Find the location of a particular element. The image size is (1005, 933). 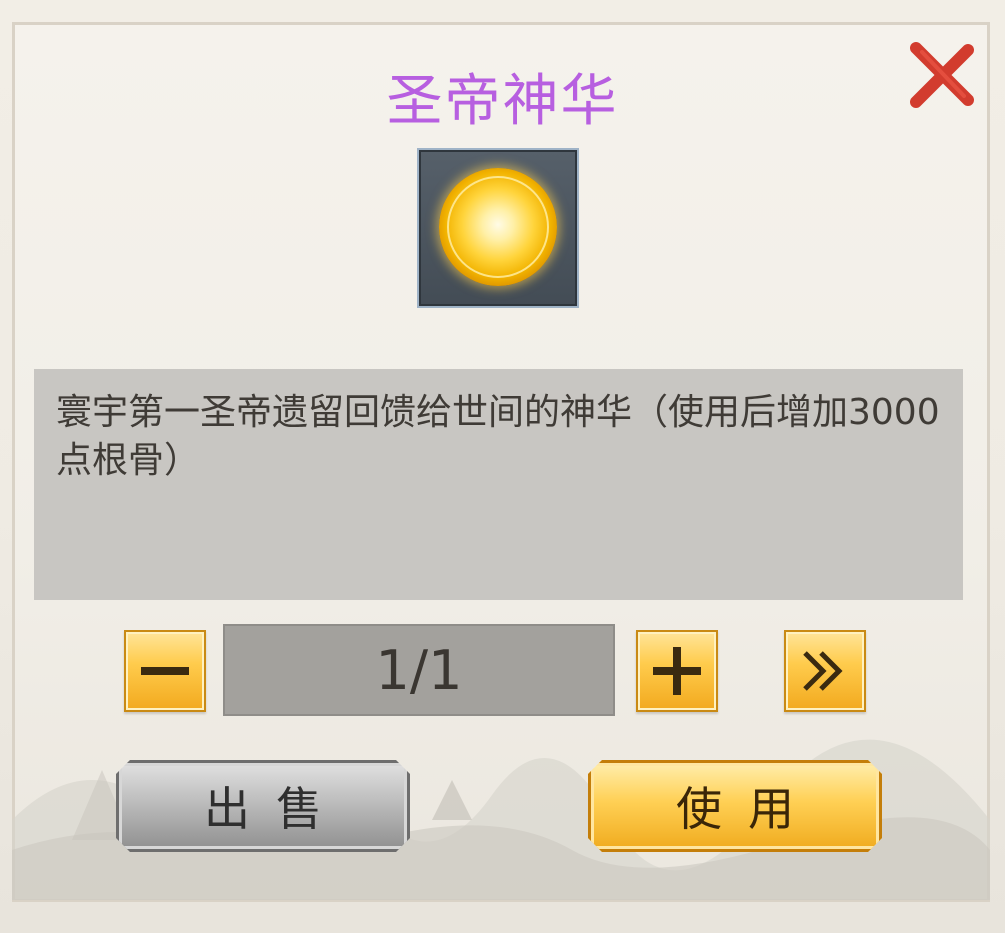

use-button: 使用 is located at coordinates (735, 806).